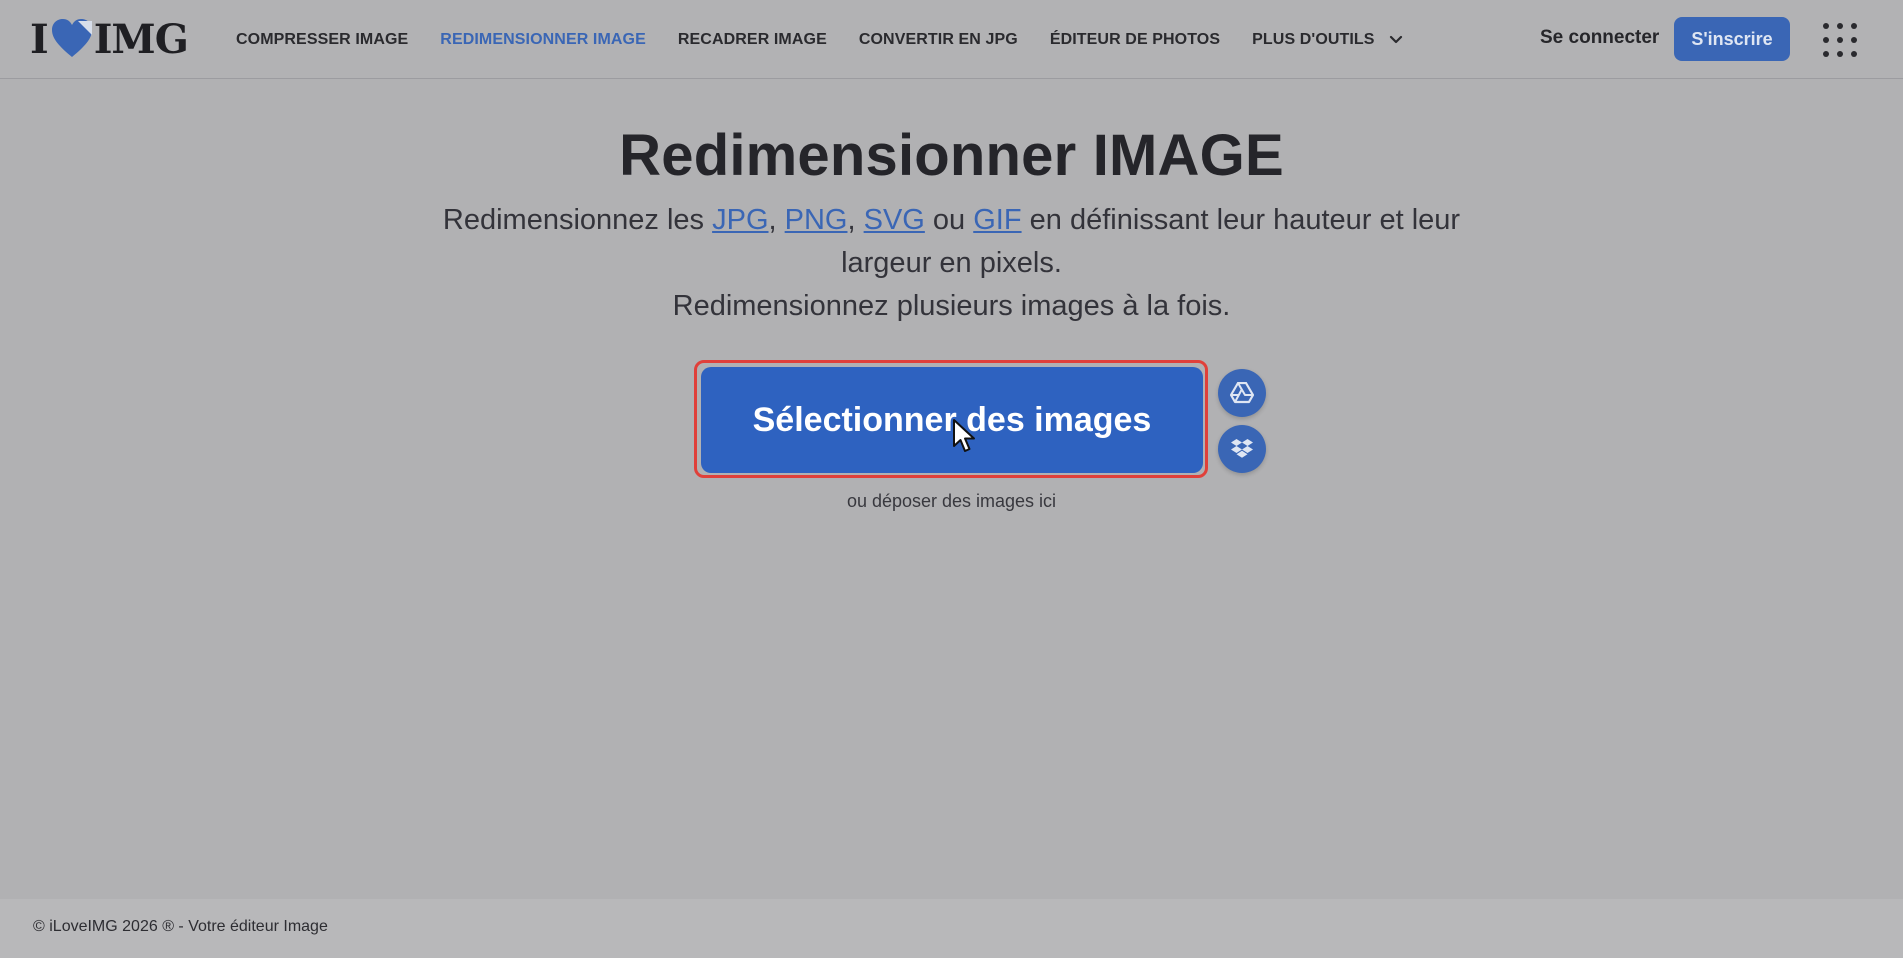 This screenshot has width=1903, height=958. Describe the element at coordinates (949, 220) in the screenshot. I see `subtitle-separator: ou` at that location.